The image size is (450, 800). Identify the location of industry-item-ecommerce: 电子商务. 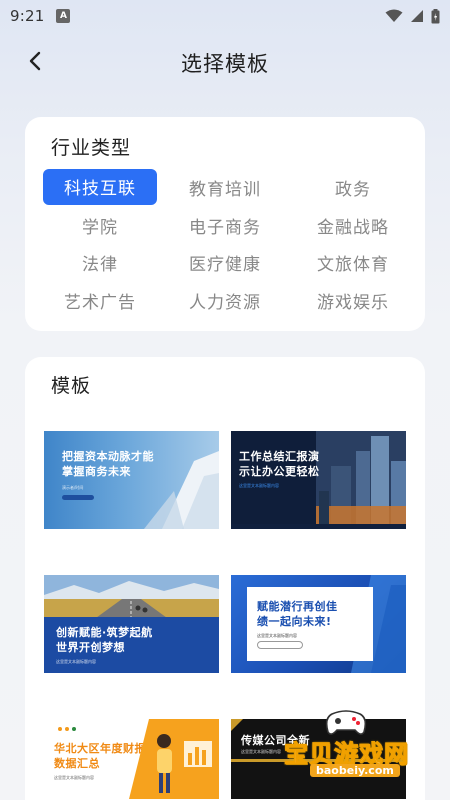
(225, 226).